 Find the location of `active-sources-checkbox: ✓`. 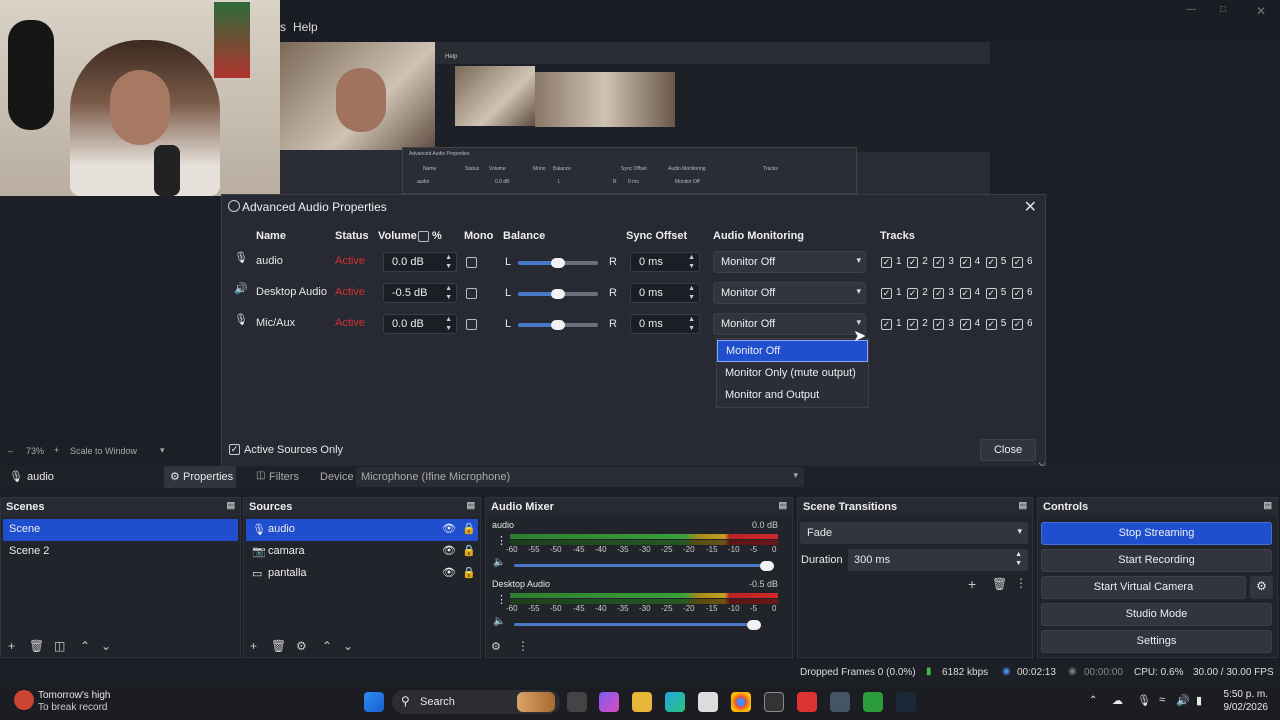

active-sources-checkbox: ✓ is located at coordinates (234, 449).